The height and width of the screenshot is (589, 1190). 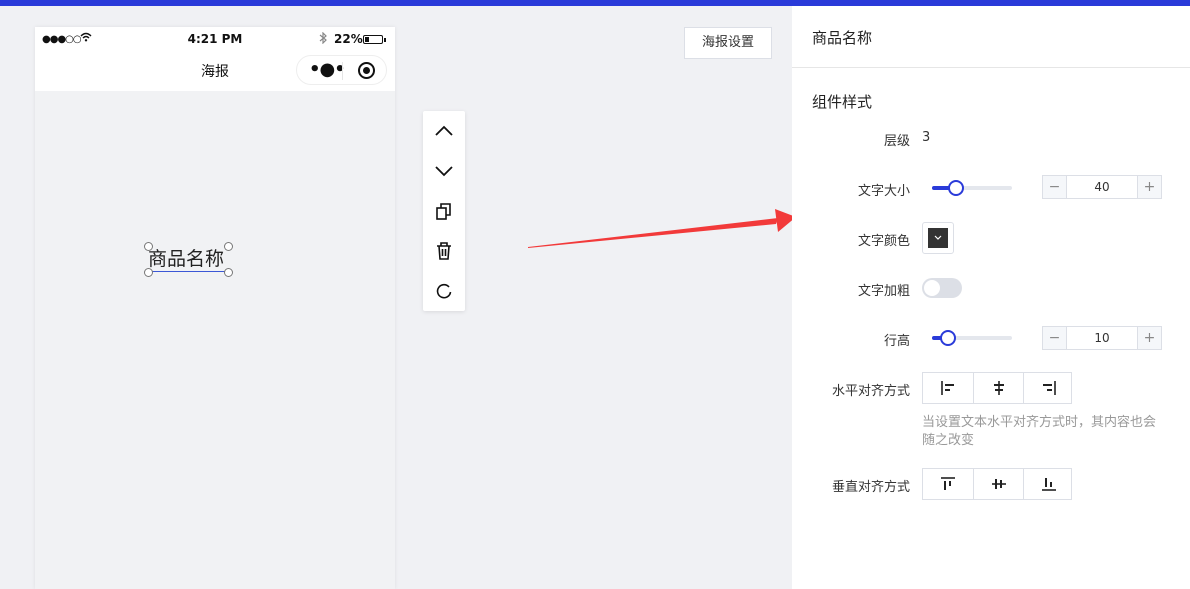 I want to click on align-left-button, so click(x=948, y=388).